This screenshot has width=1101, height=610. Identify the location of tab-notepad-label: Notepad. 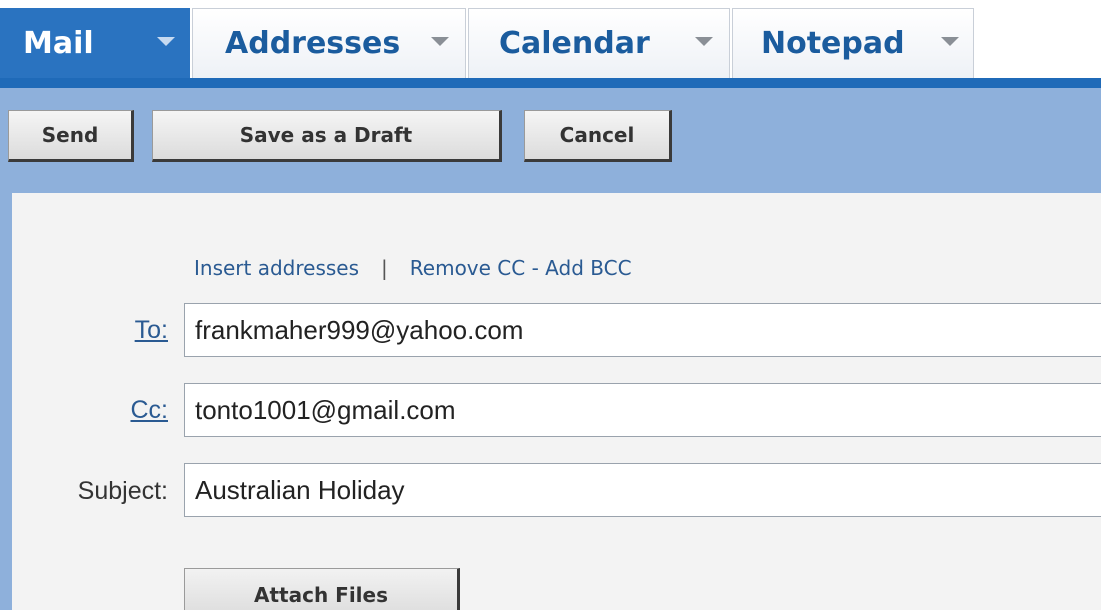
(833, 43).